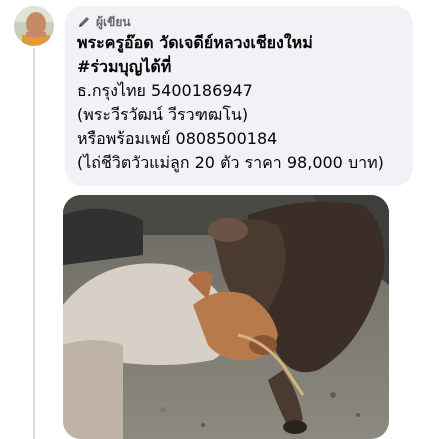 This screenshot has height=439, width=421. Describe the element at coordinates (113, 21) in the screenshot. I see `author-badge-label: ผู้เขียน` at that location.